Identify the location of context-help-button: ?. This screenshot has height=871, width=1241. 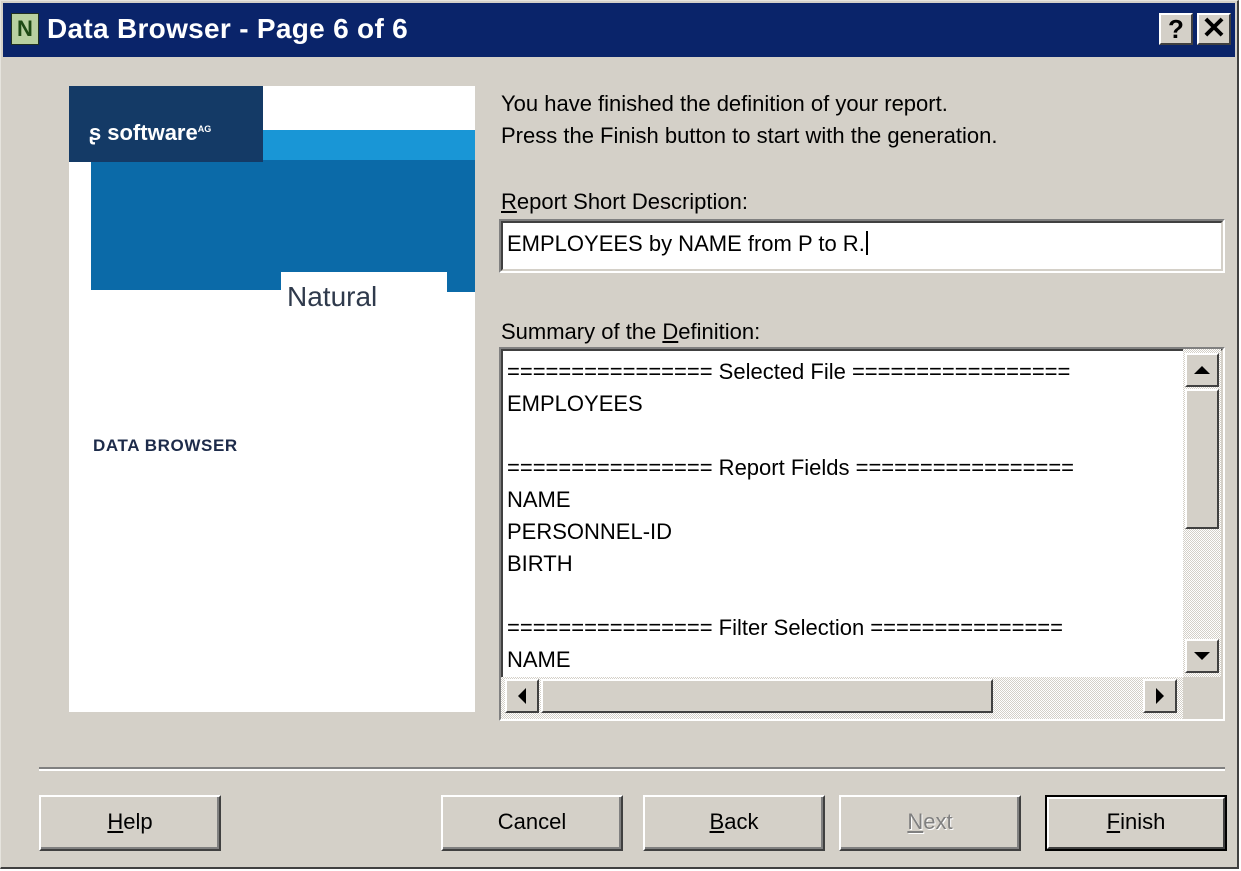
(1176, 29).